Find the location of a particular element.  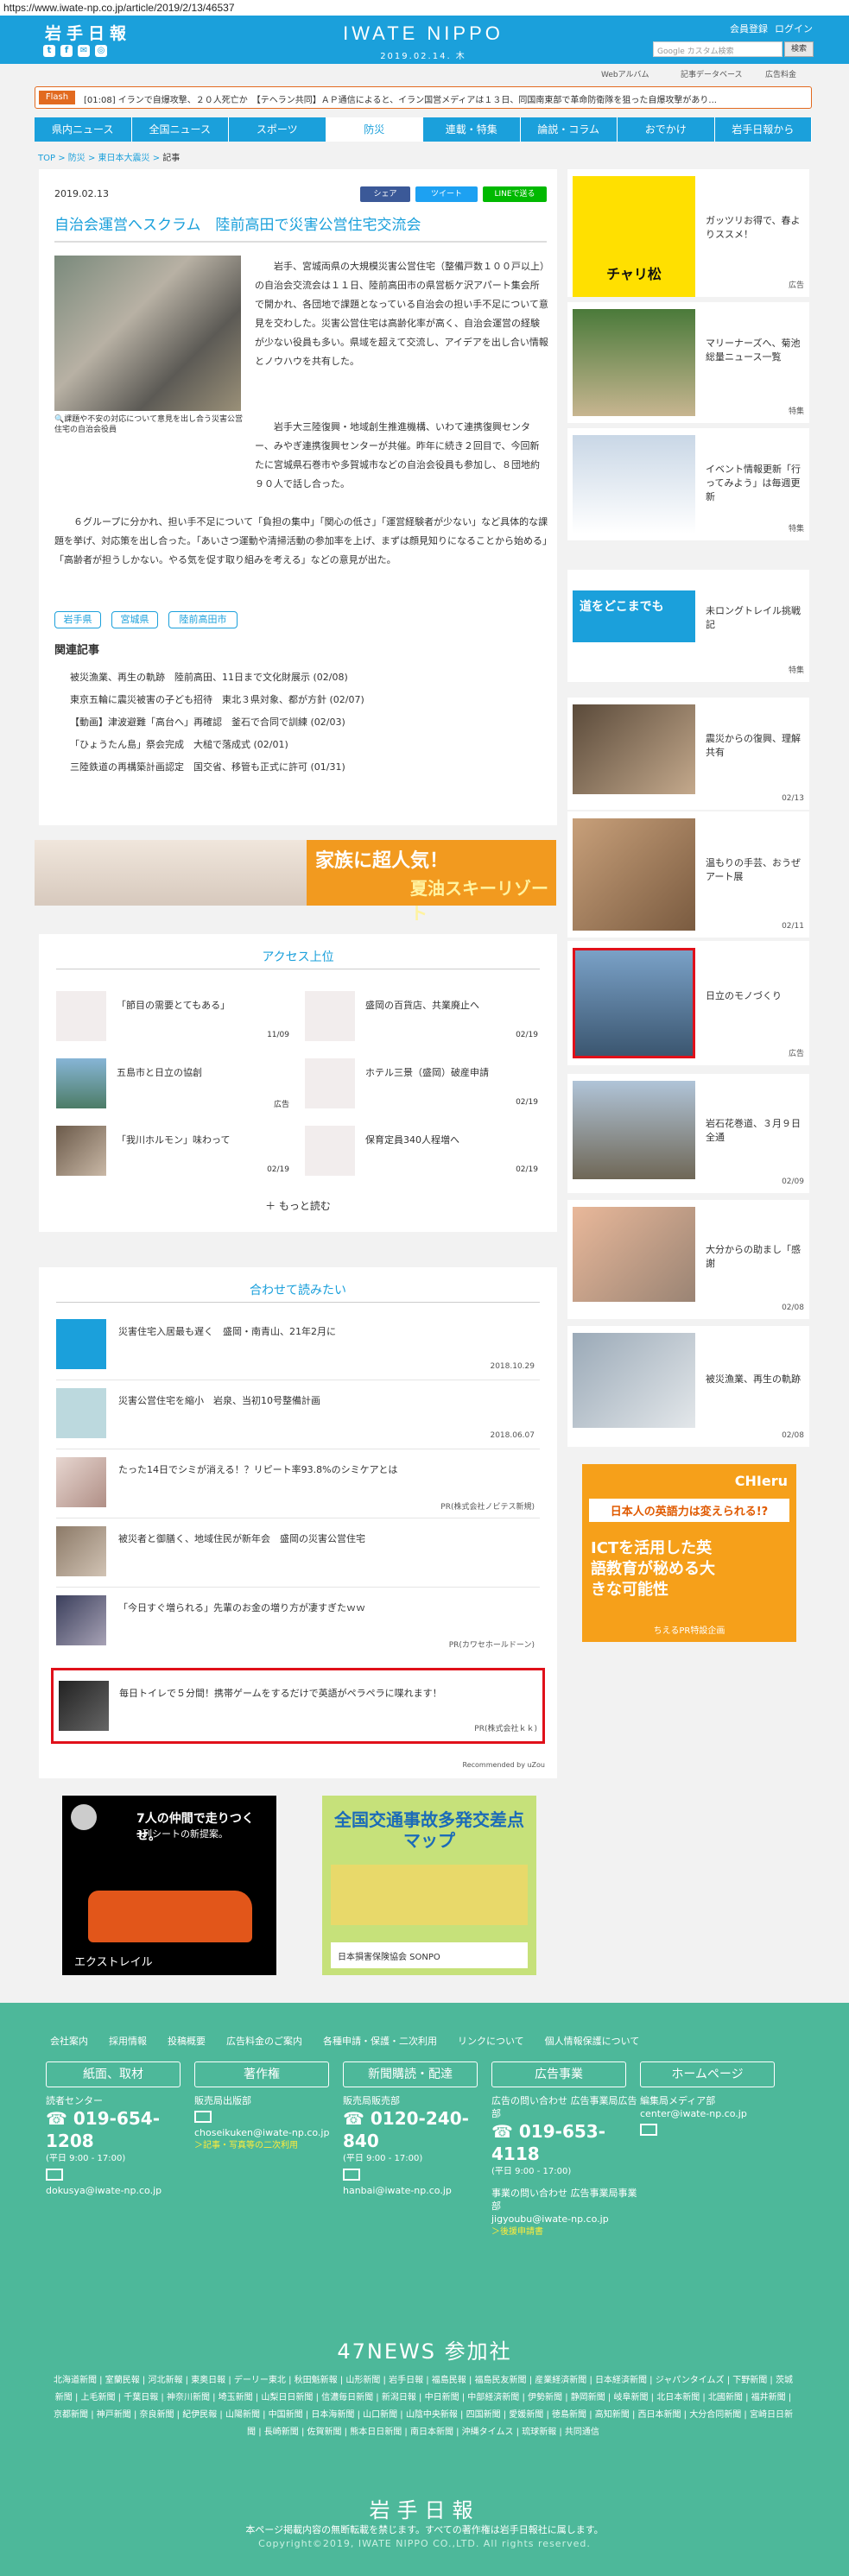

footer-link: 投稿概要 is located at coordinates (187, 2041).